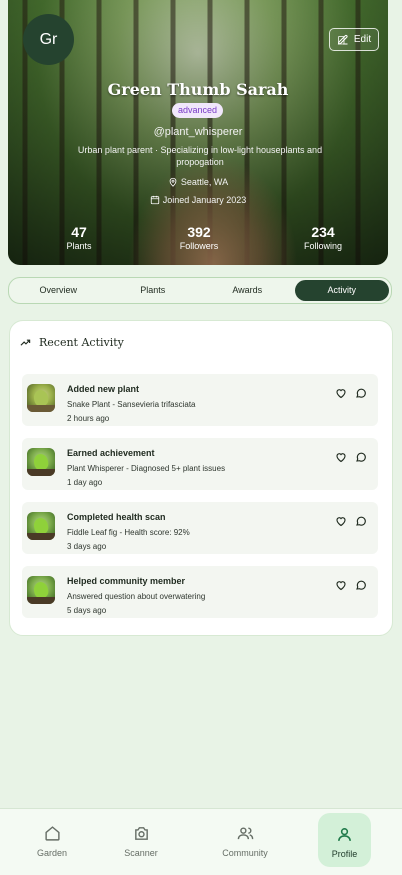  What do you see at coordinates (173, 182) in the screenshot?
I see `map-pin-icon` at bounding box center [173, 182].